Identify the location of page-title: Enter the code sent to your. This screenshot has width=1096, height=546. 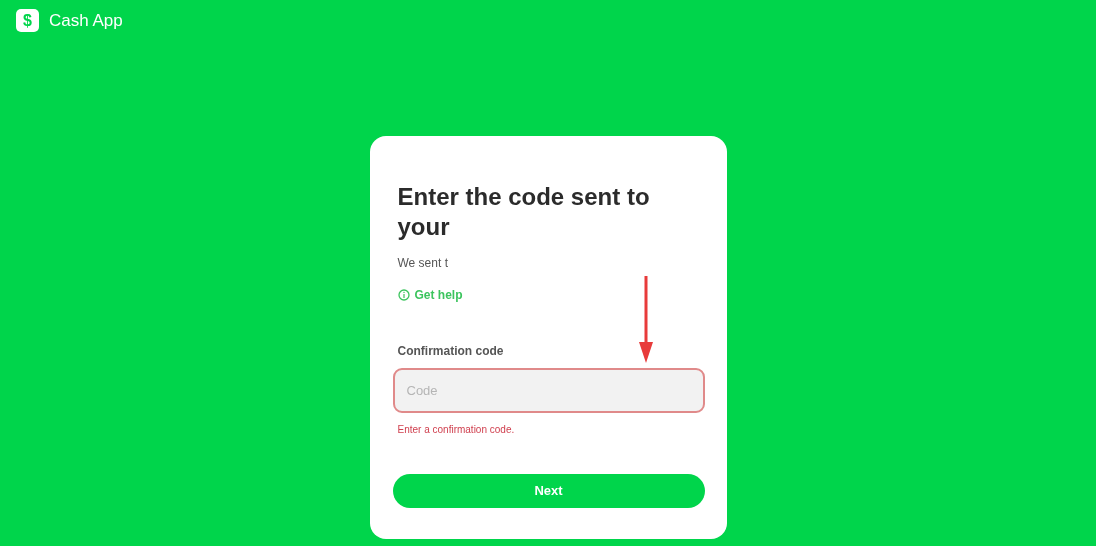
(523, 211).